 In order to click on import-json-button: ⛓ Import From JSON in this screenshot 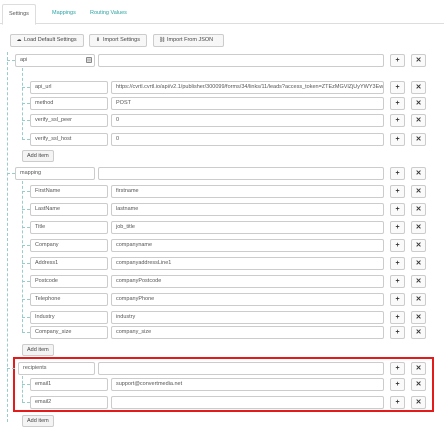, I will do `click(188, 40)`.